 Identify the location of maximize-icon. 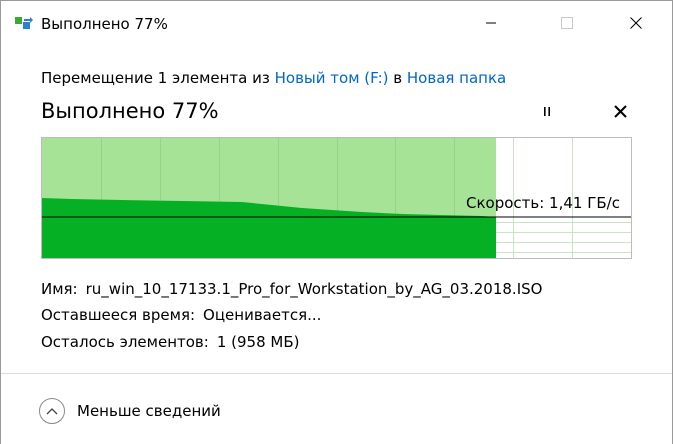
(567, 23).